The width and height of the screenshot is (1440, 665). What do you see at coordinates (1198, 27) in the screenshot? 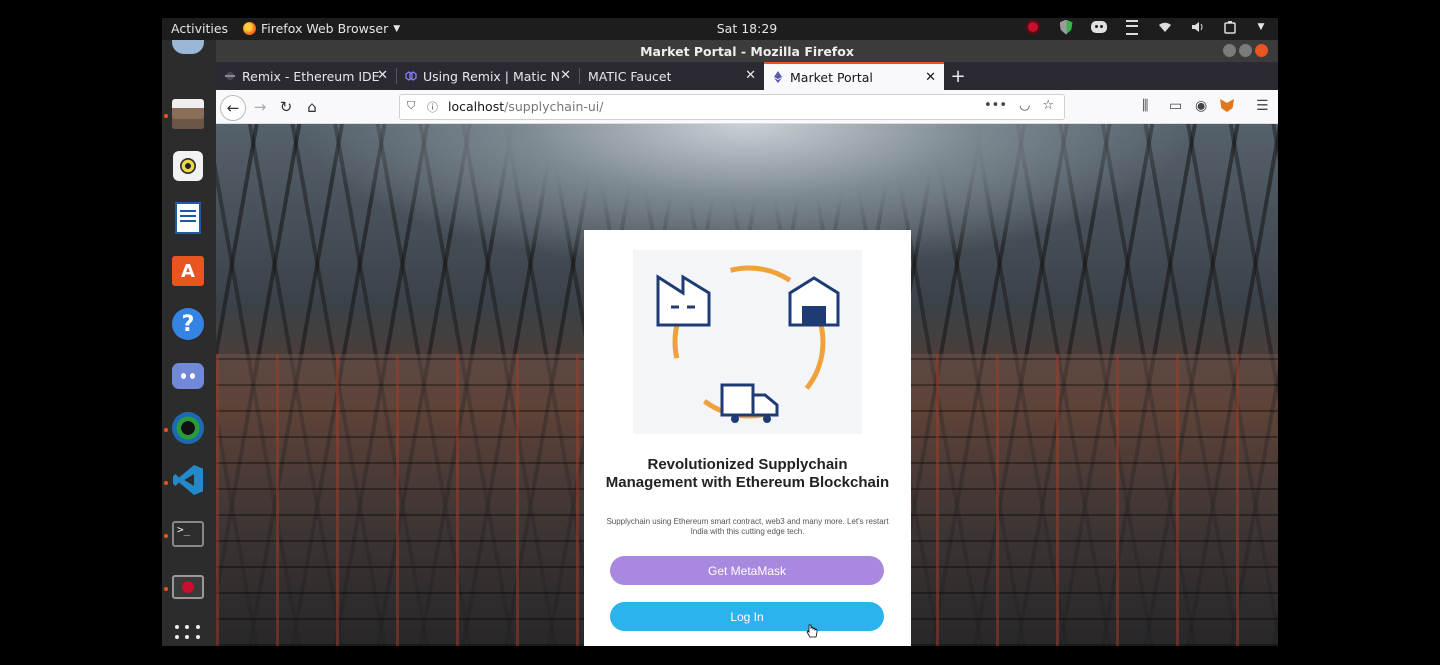
I see `volume-icon` at bounding box center [1198, 27].